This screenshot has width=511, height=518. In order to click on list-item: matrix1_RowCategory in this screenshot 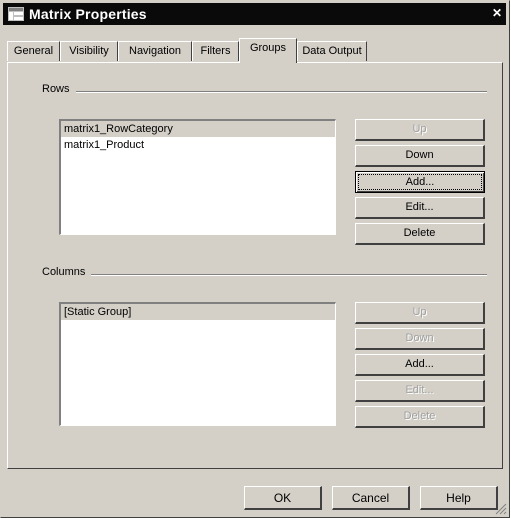, I will do `click(198, 129)`.